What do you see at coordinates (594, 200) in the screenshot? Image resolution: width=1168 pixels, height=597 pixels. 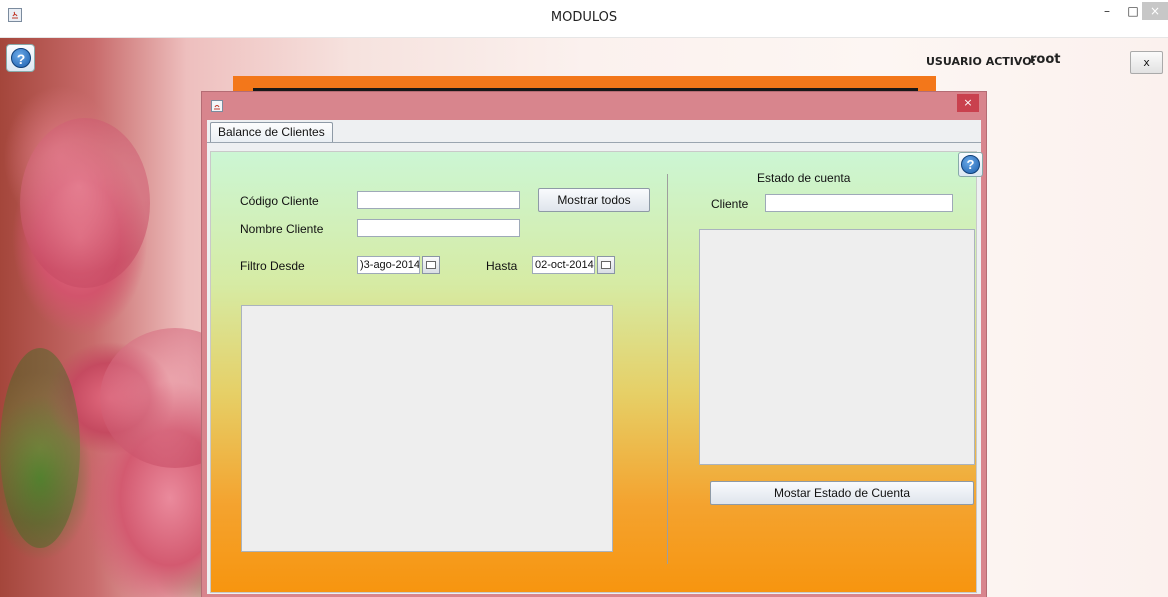 I see `mostrar-todos-button: Mostrar todos` at bounding box center [594, 200].